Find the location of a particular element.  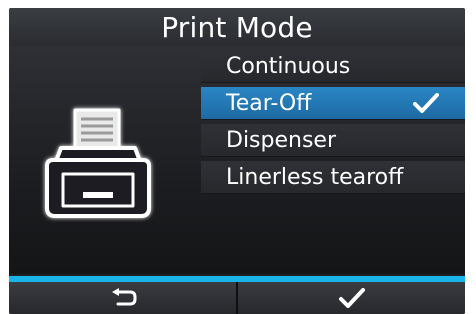

list-item-continuous: Continuous is located at coordinates (333, 66).